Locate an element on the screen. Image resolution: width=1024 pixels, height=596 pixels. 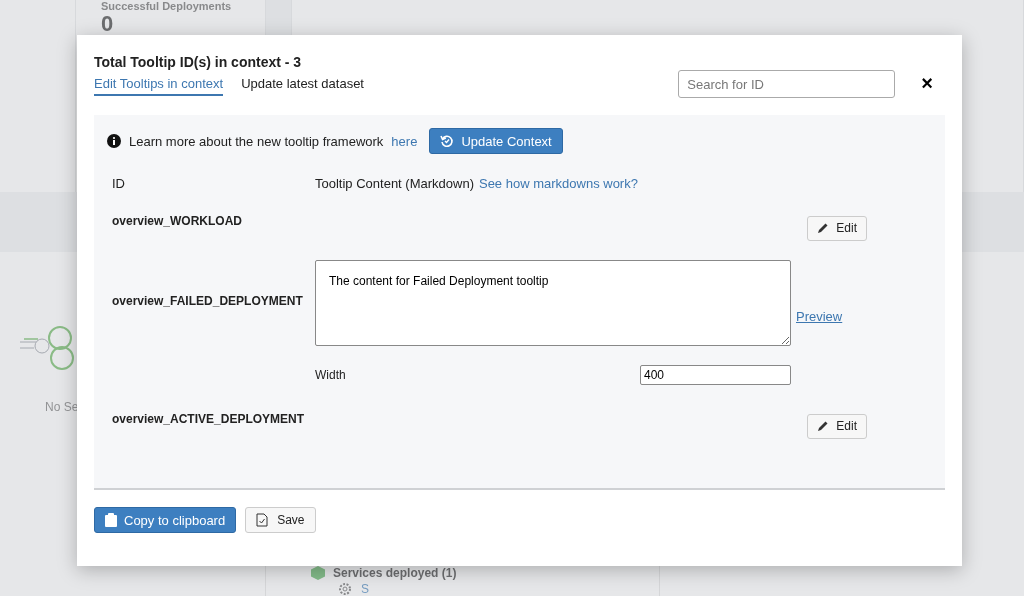
here-link: here is located at coordinates (404, 141).